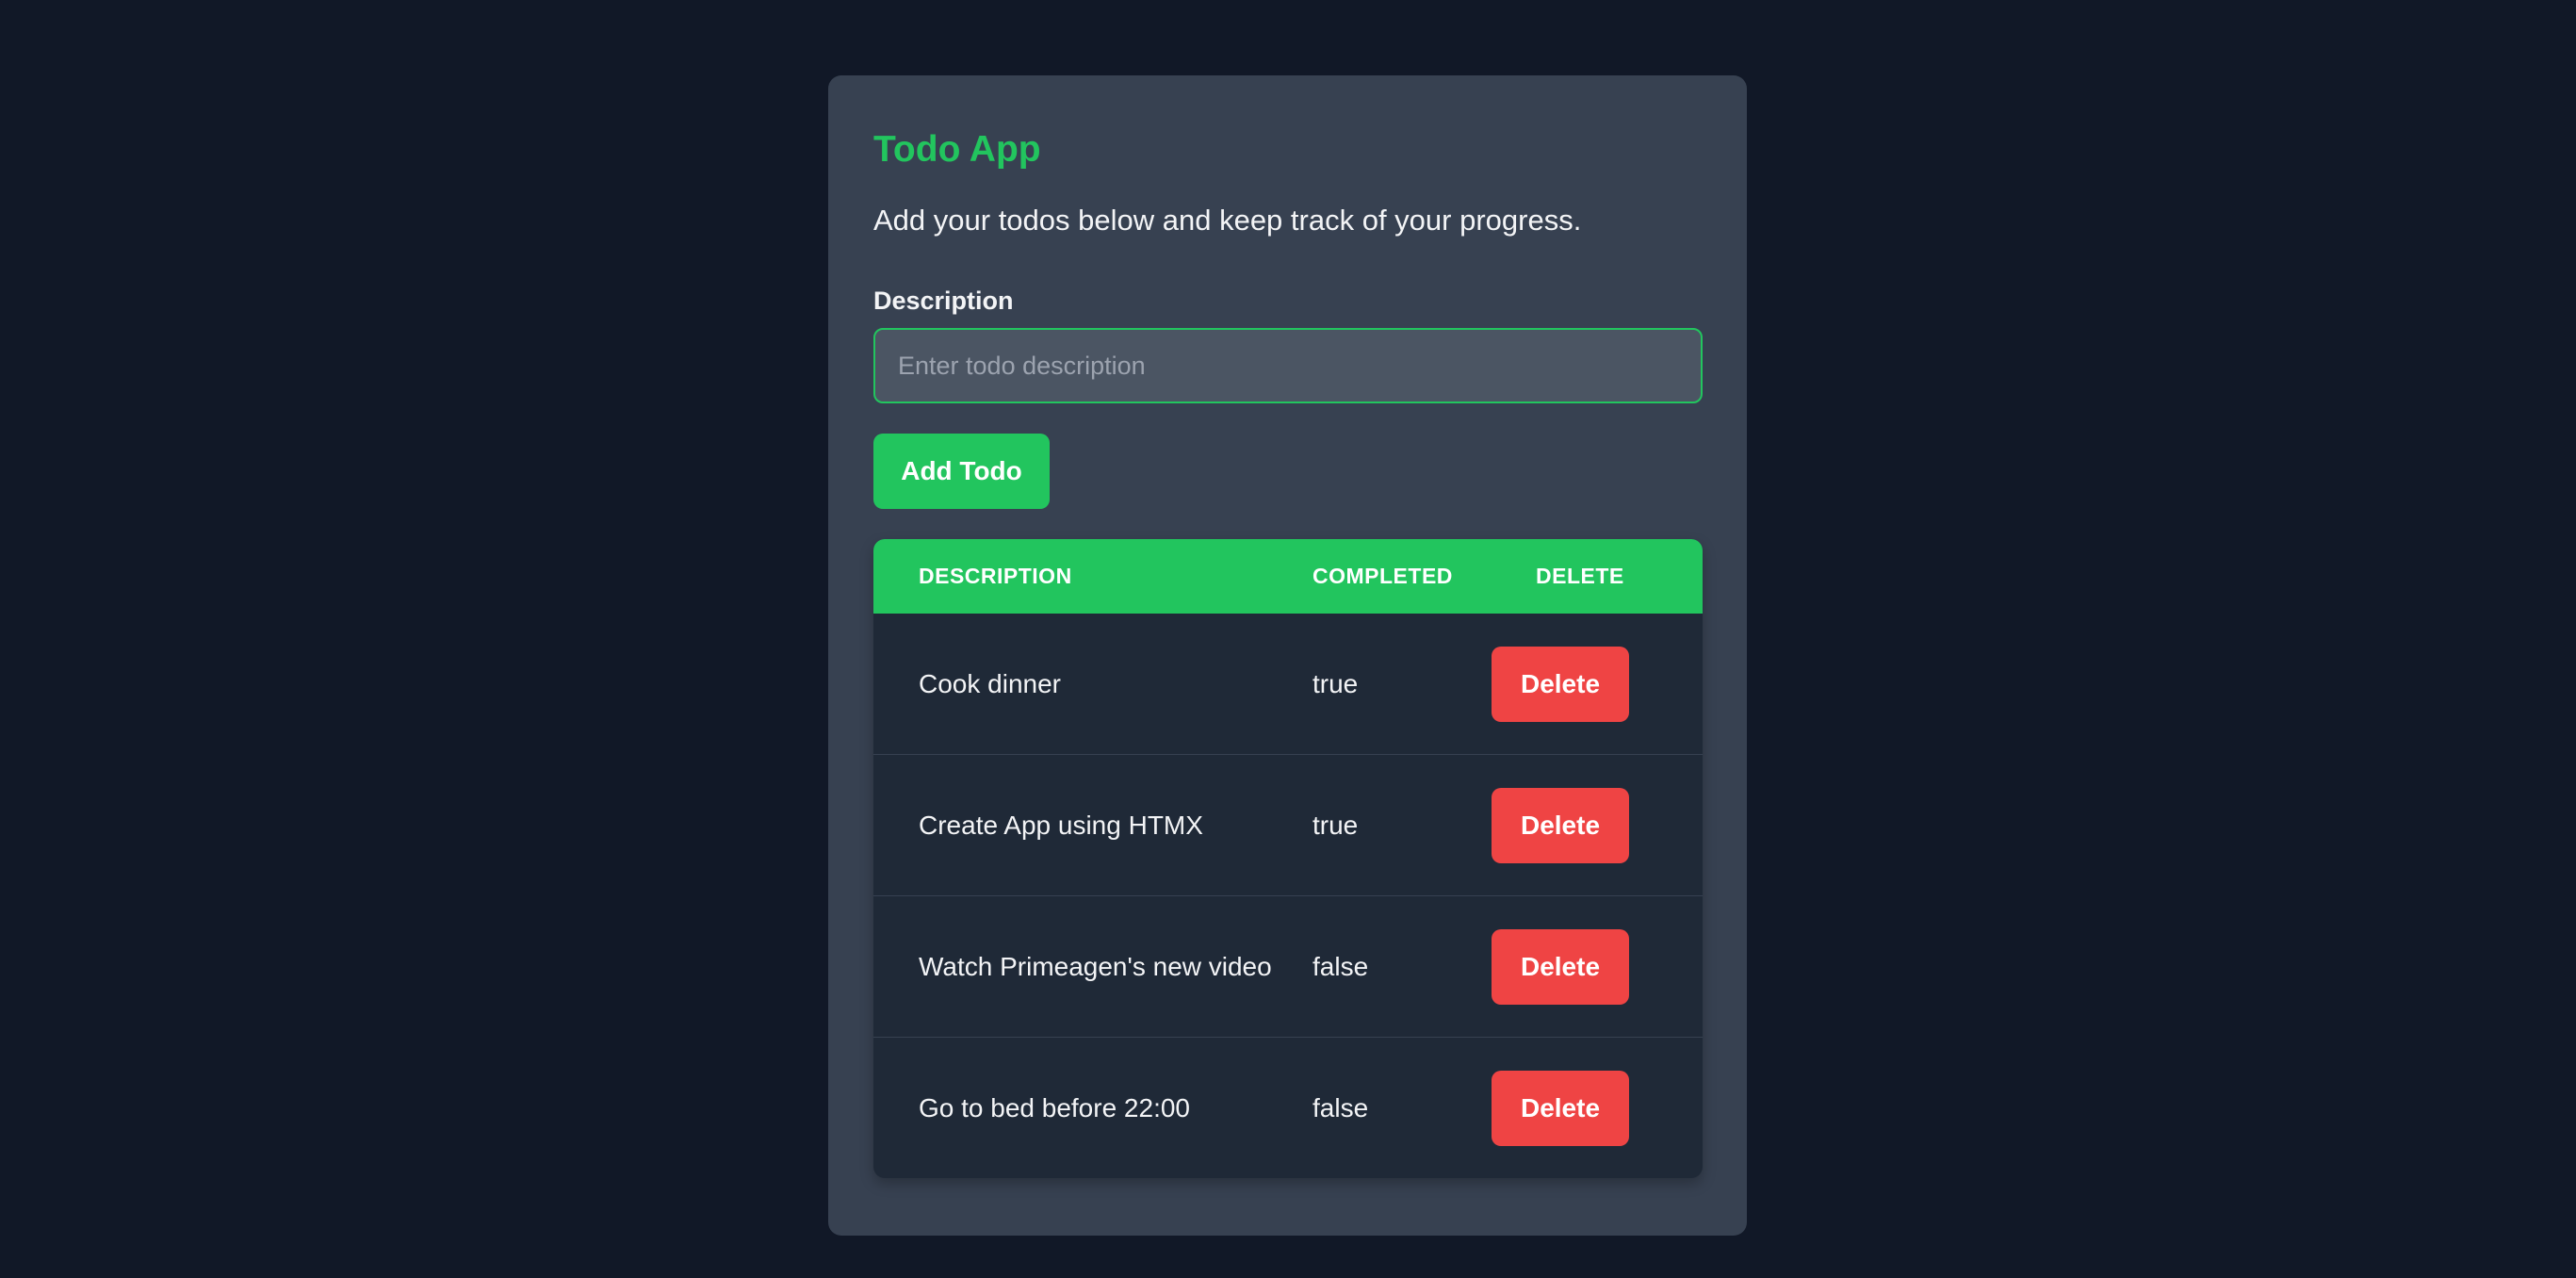  Describe the element at coordinates (1288, 1108) in the screenshot. I see `table-row: Go to bed before 22:00 false Delete` at that location.